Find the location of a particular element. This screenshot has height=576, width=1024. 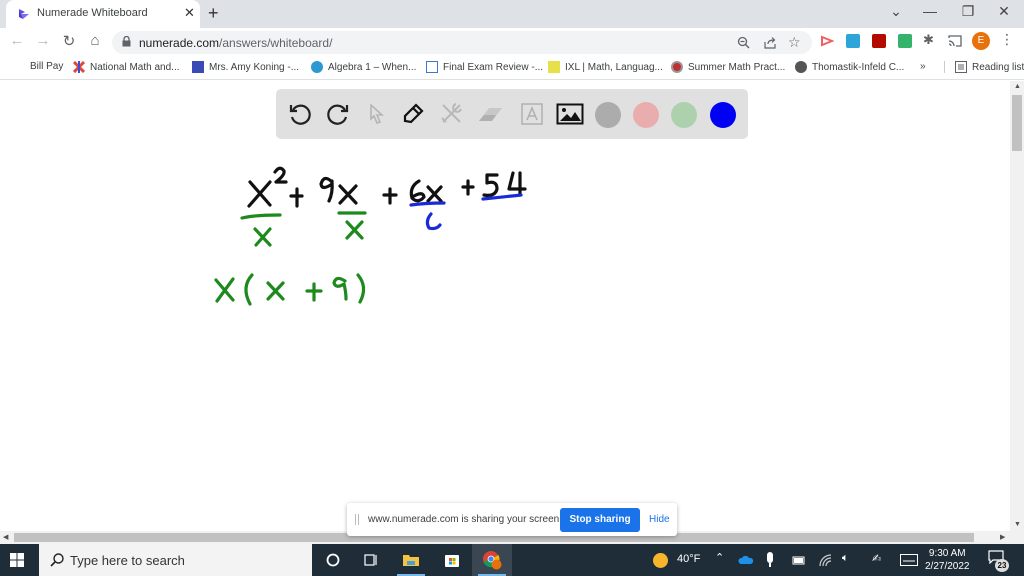

screencastify-icon is located at coordinates (853, 41).